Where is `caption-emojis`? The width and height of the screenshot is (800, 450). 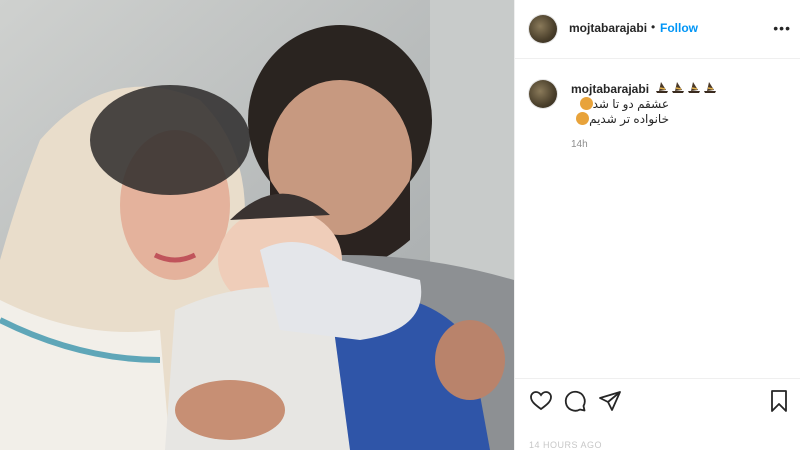 caption-emojis is located at coordinates (686, 87).